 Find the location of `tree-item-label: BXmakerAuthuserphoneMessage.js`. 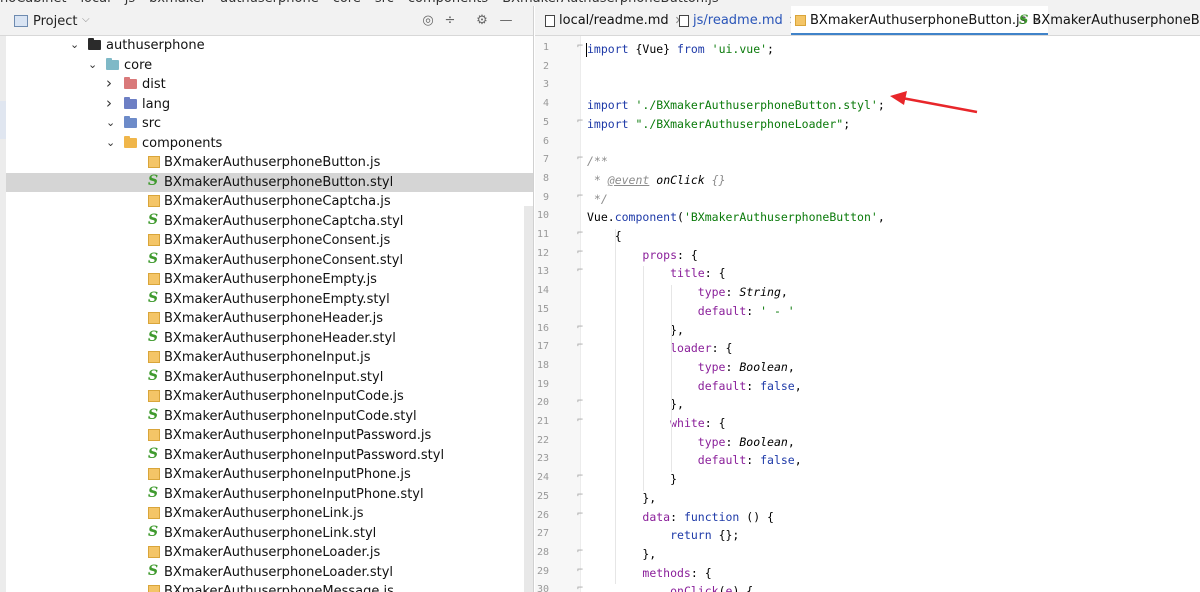

tree-item-label: BXmakerAuthuserphoneMessage.js is located at coordinates (279, 588).